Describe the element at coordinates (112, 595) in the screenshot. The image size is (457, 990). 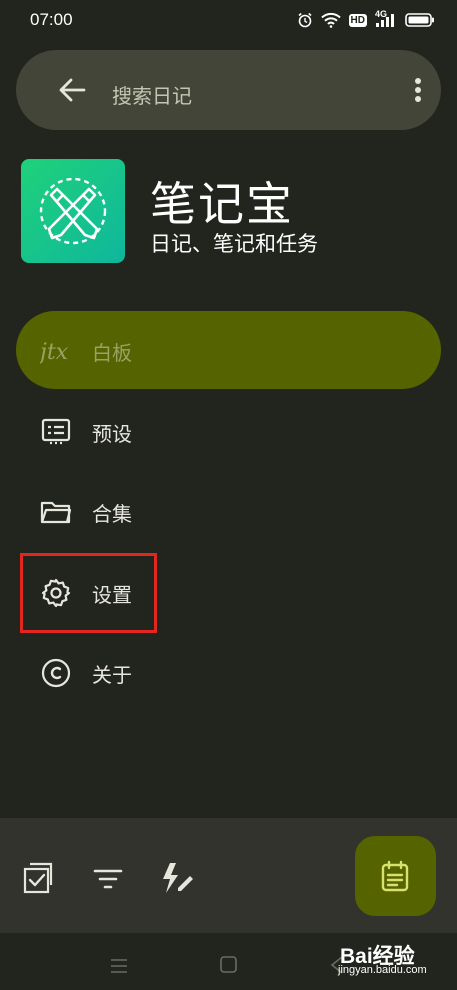
I see `menu-item-label: 设置` at that location.